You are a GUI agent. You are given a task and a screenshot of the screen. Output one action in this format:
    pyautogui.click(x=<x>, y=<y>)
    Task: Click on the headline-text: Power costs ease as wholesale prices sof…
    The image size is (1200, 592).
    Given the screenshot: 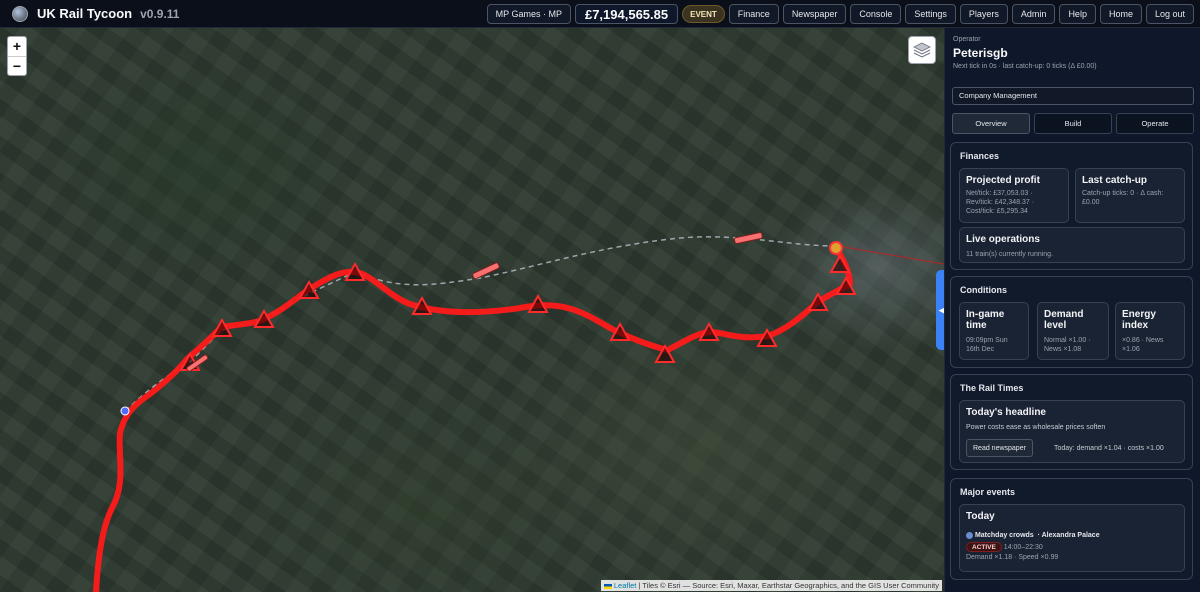 What is the action you would take?
    pyautogui.click(x=1036, y=427)
    